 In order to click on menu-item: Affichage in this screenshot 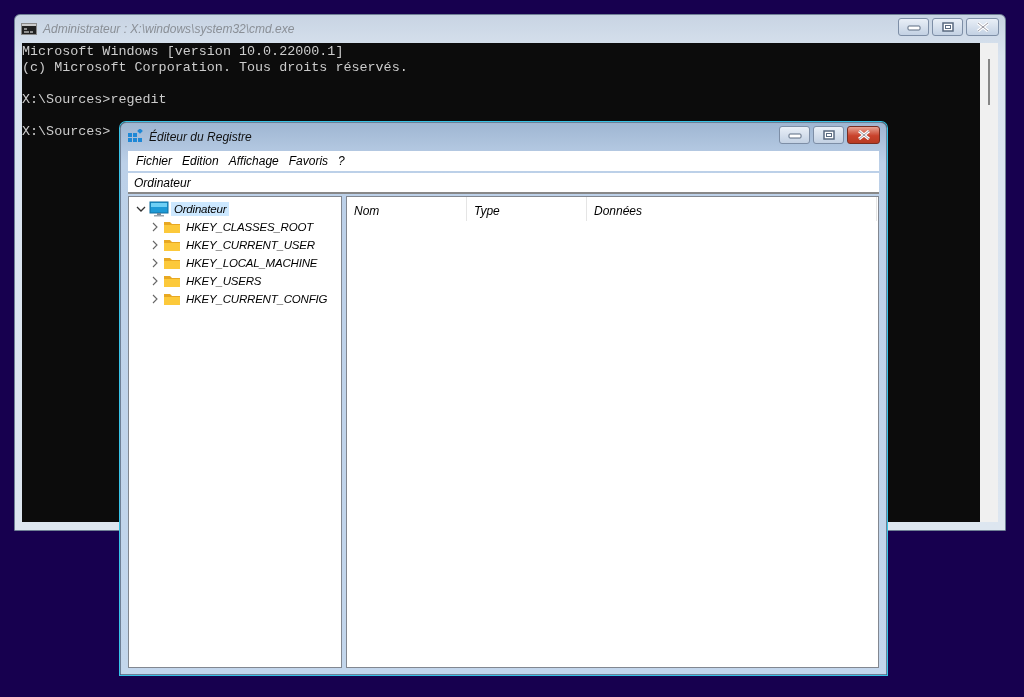, I will do `click(253, 161)`.